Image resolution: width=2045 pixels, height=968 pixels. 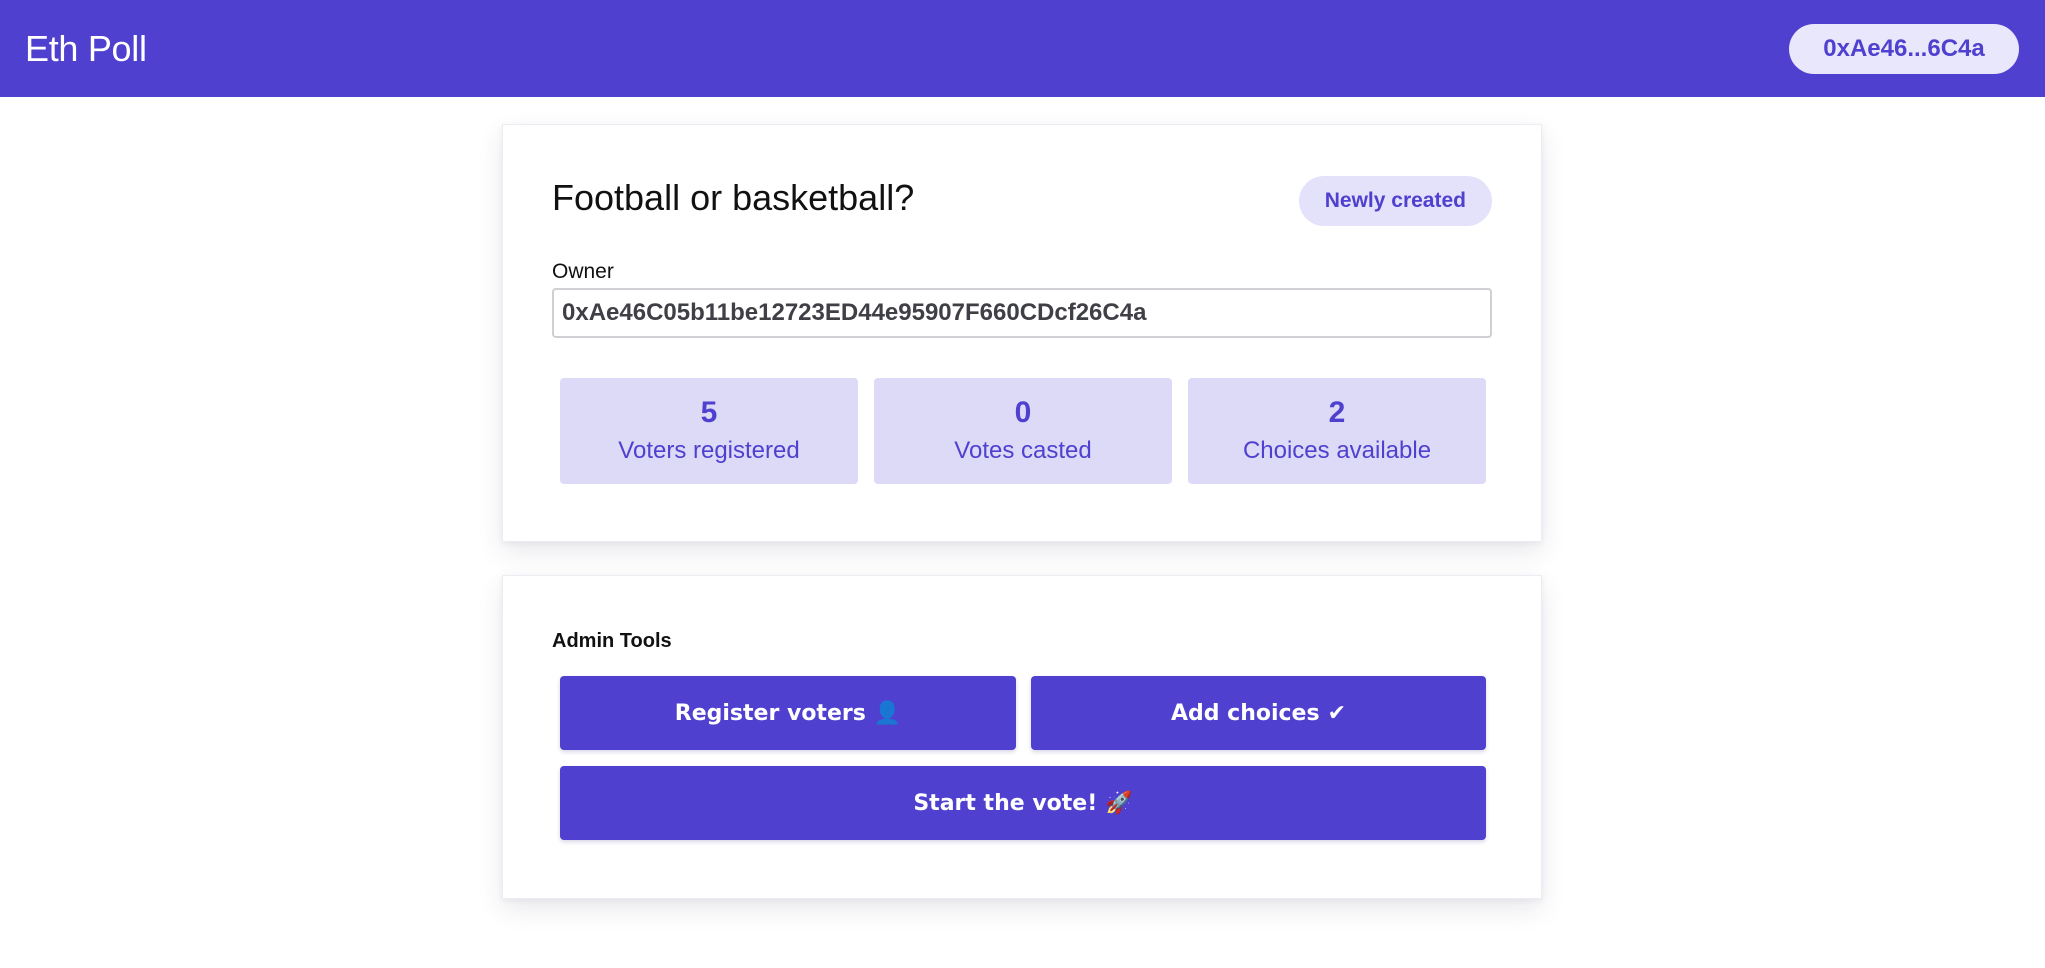 What do you see at coordinates (1023, 450) in the screenshot?
I see `stat-label: Votes casted` at bounding box center [1023, 450].